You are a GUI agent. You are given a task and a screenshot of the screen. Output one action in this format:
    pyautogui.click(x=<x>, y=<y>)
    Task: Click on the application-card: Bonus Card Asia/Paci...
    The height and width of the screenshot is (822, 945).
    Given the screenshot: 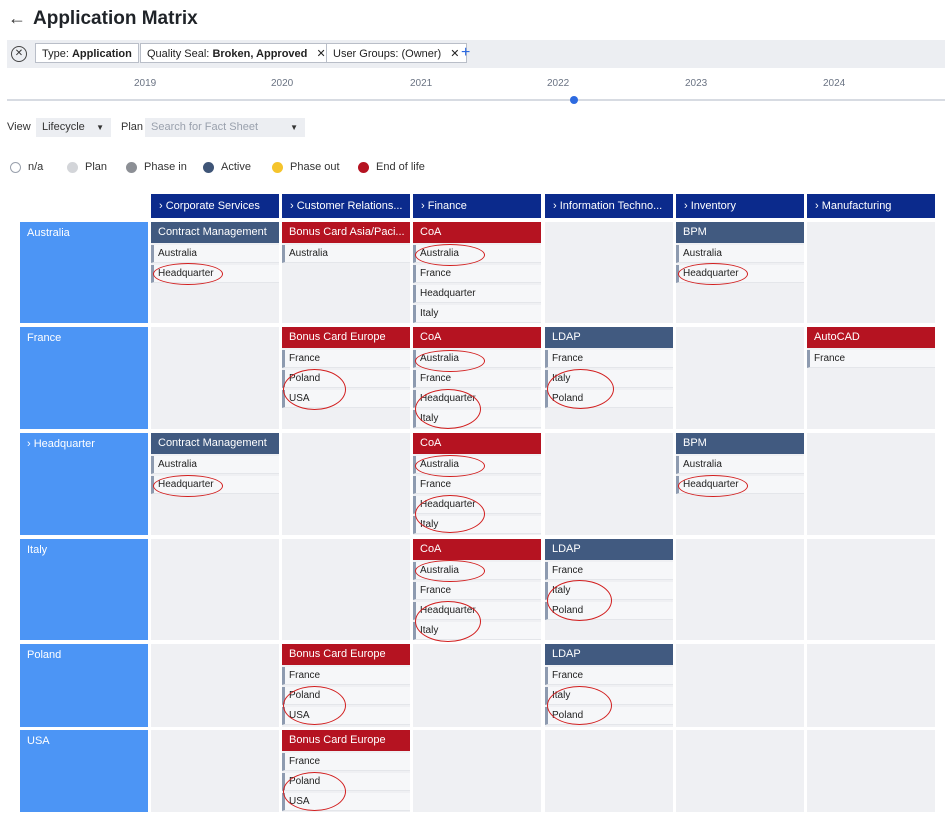 What is the action you would take?
    pyautogui.click(x=346, y=232)
    